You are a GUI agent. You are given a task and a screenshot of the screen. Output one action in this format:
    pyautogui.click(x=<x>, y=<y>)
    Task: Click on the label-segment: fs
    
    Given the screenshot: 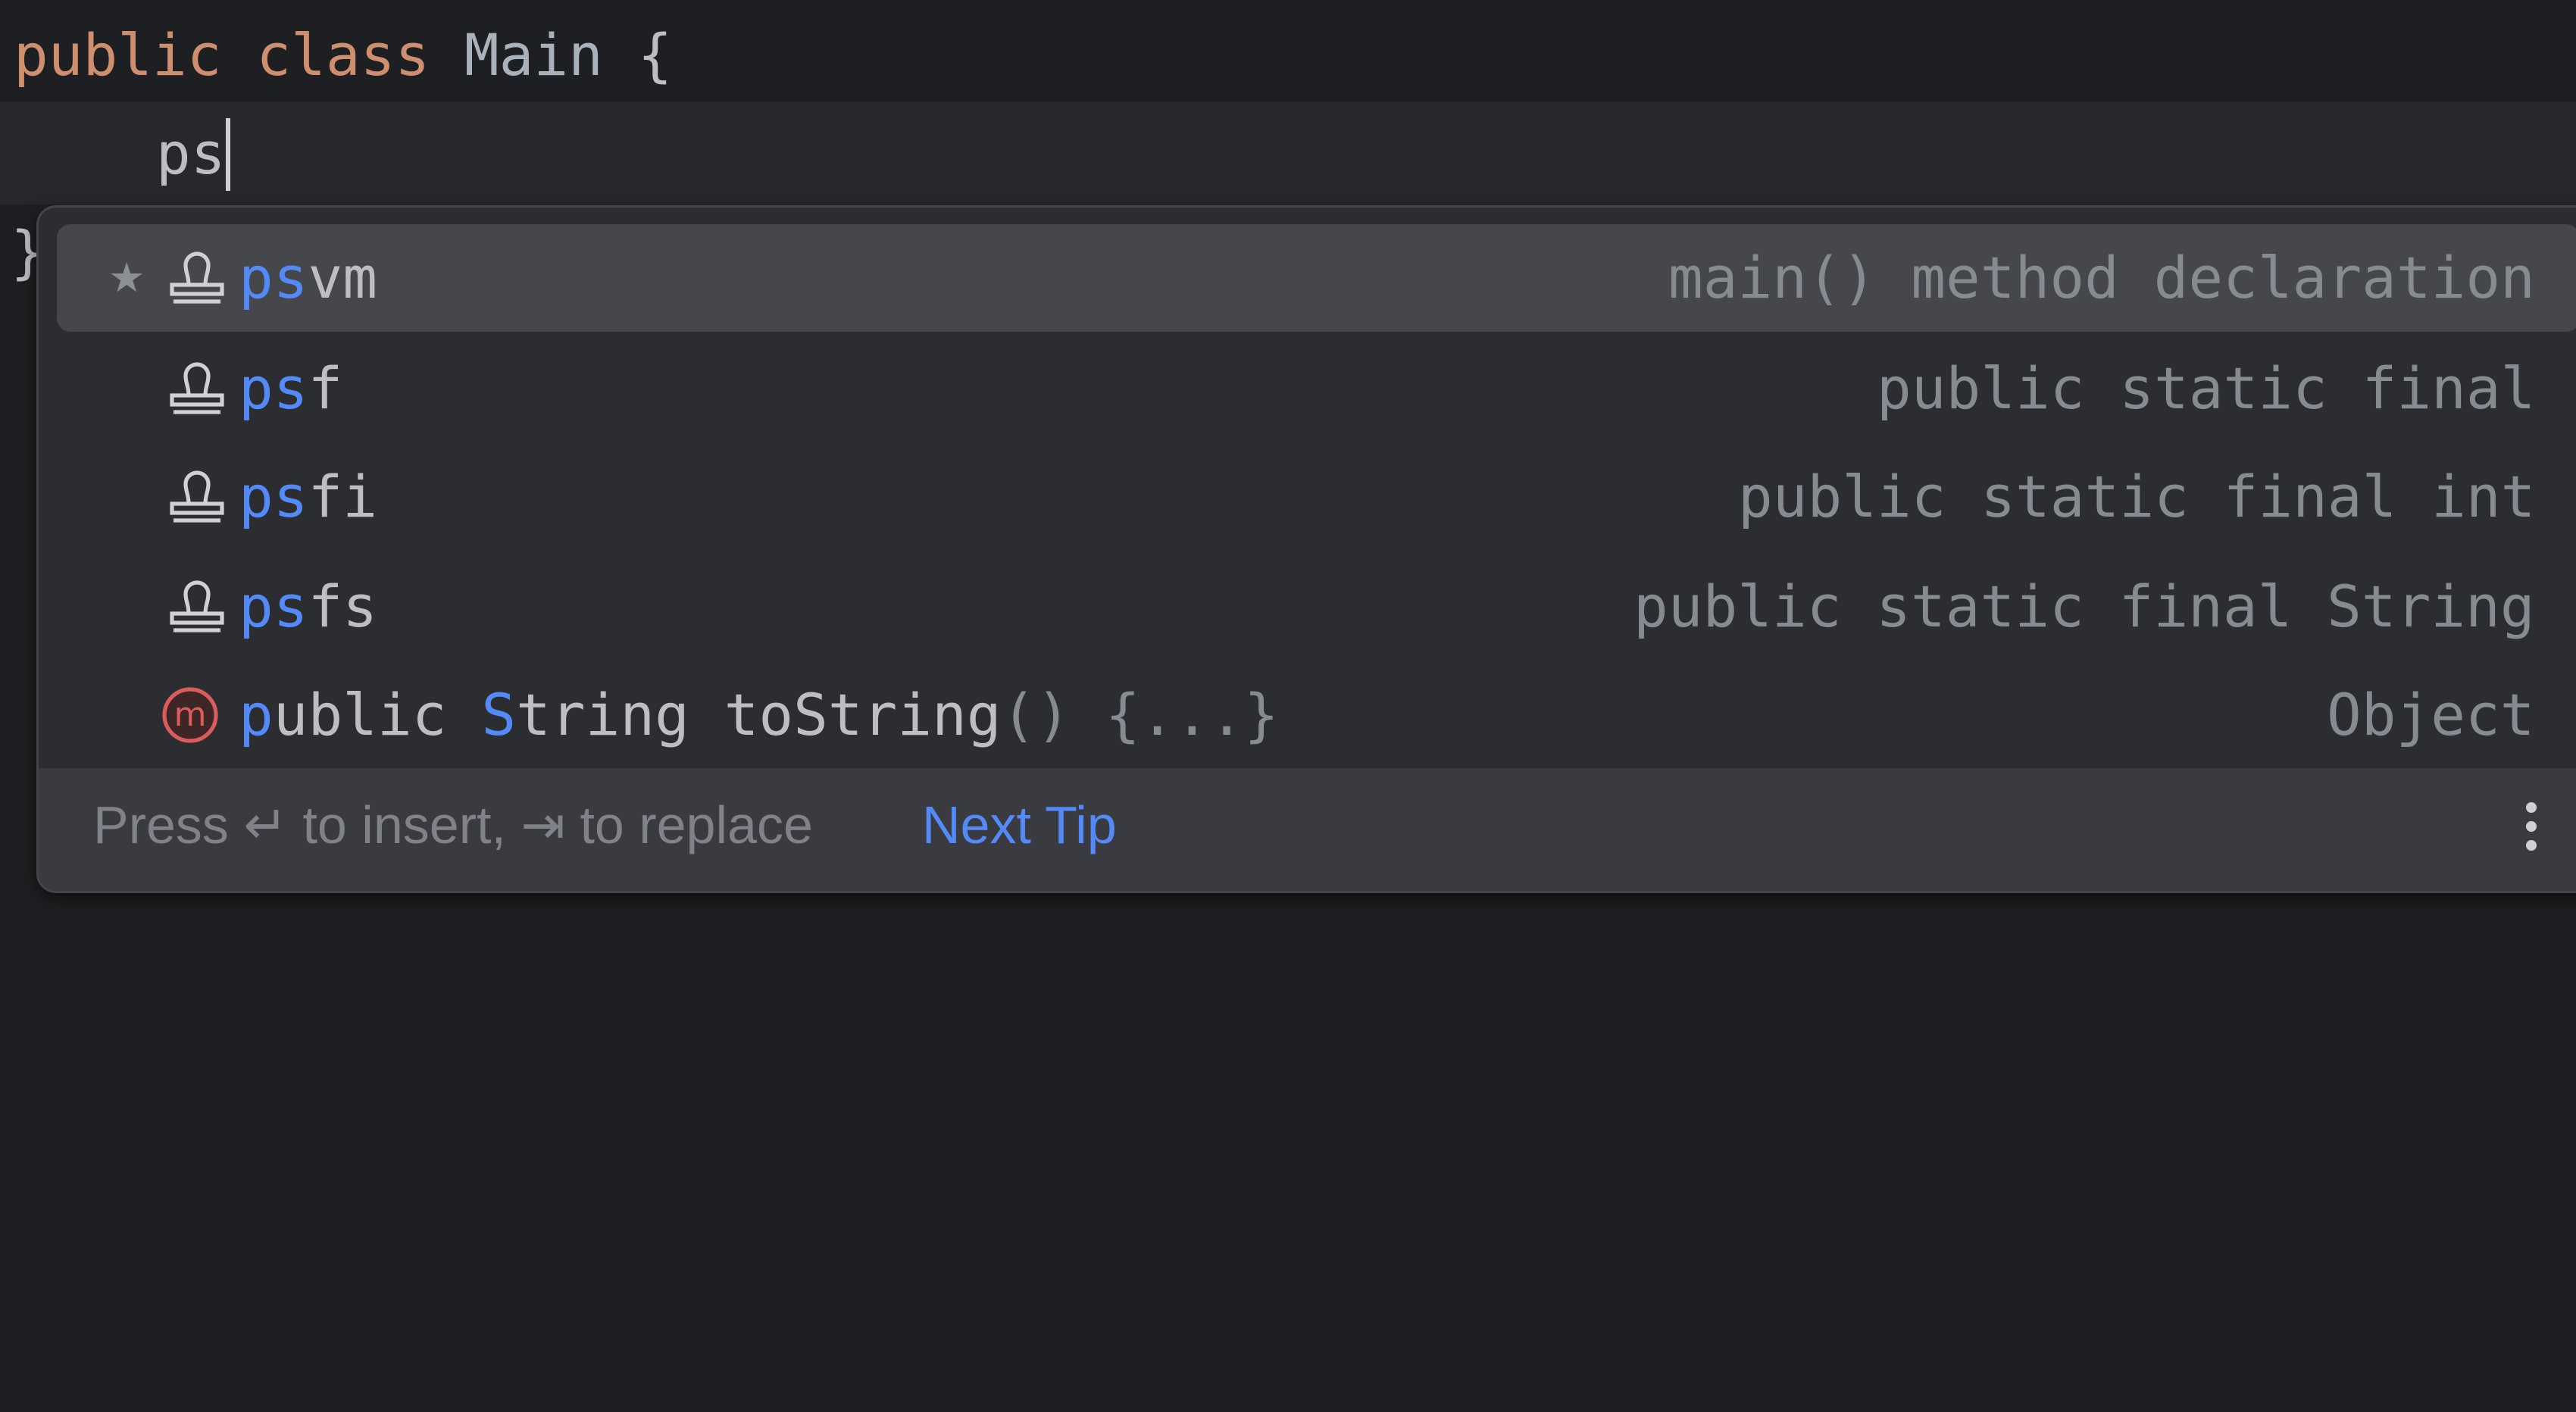 What is the action you would take?
    pyautogui.click(x=343, y=606)
    